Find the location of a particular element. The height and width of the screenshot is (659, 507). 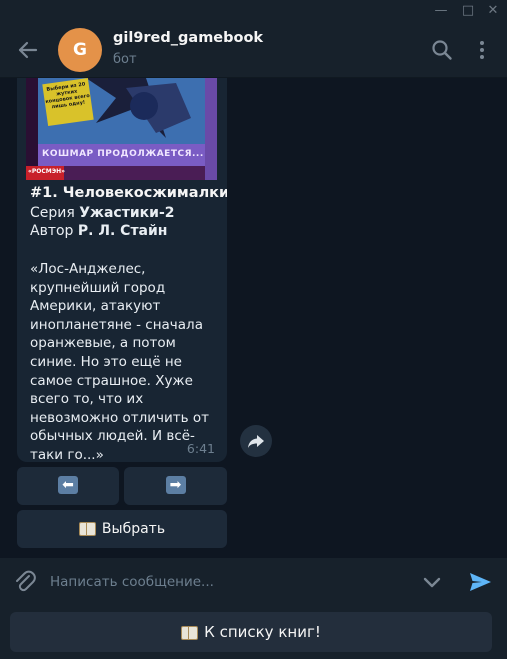

chevron-down-icon is located at coordinates (432, 582).